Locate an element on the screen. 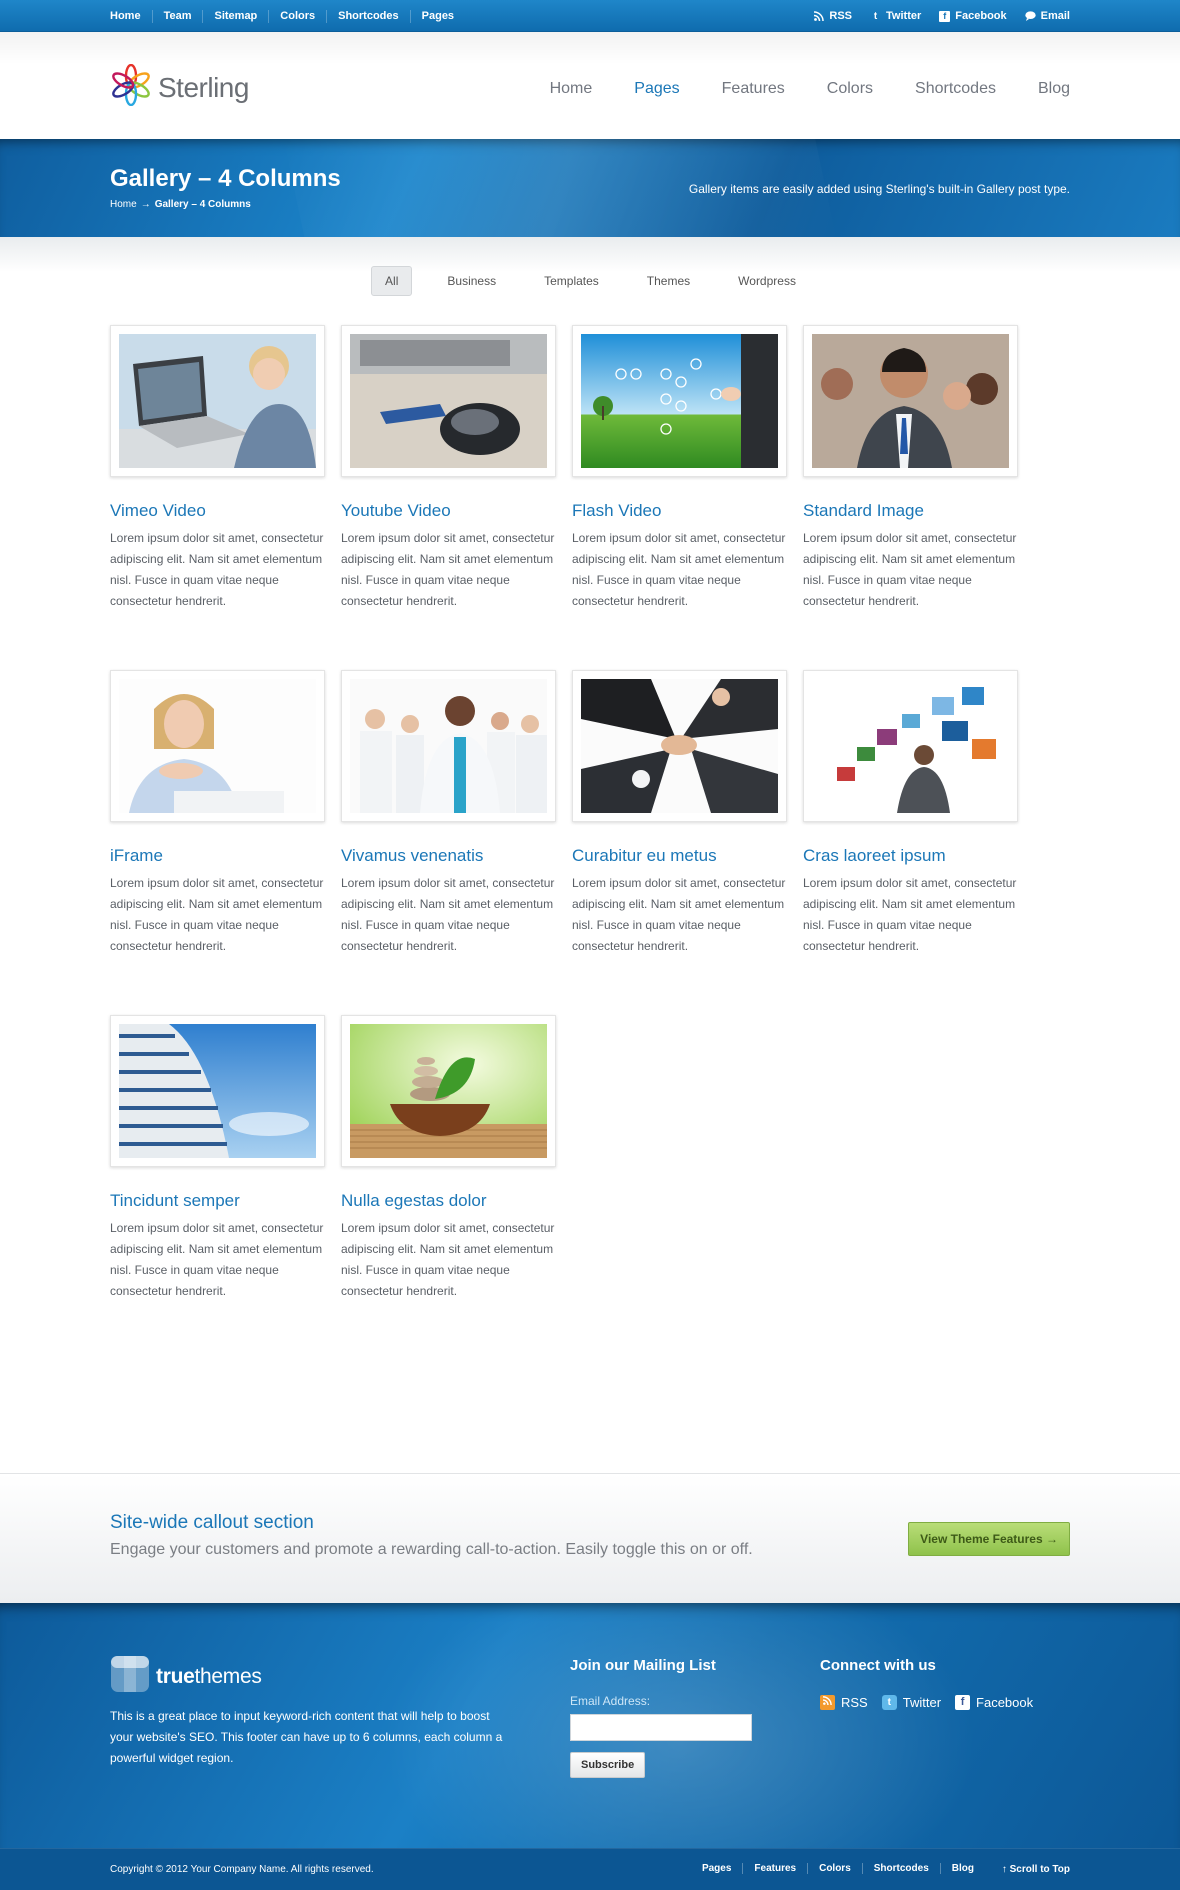 The height and width of the screenshot is (1890, 1180). callout-title: Site-wide callout section is located at coordinates (212, 1522).